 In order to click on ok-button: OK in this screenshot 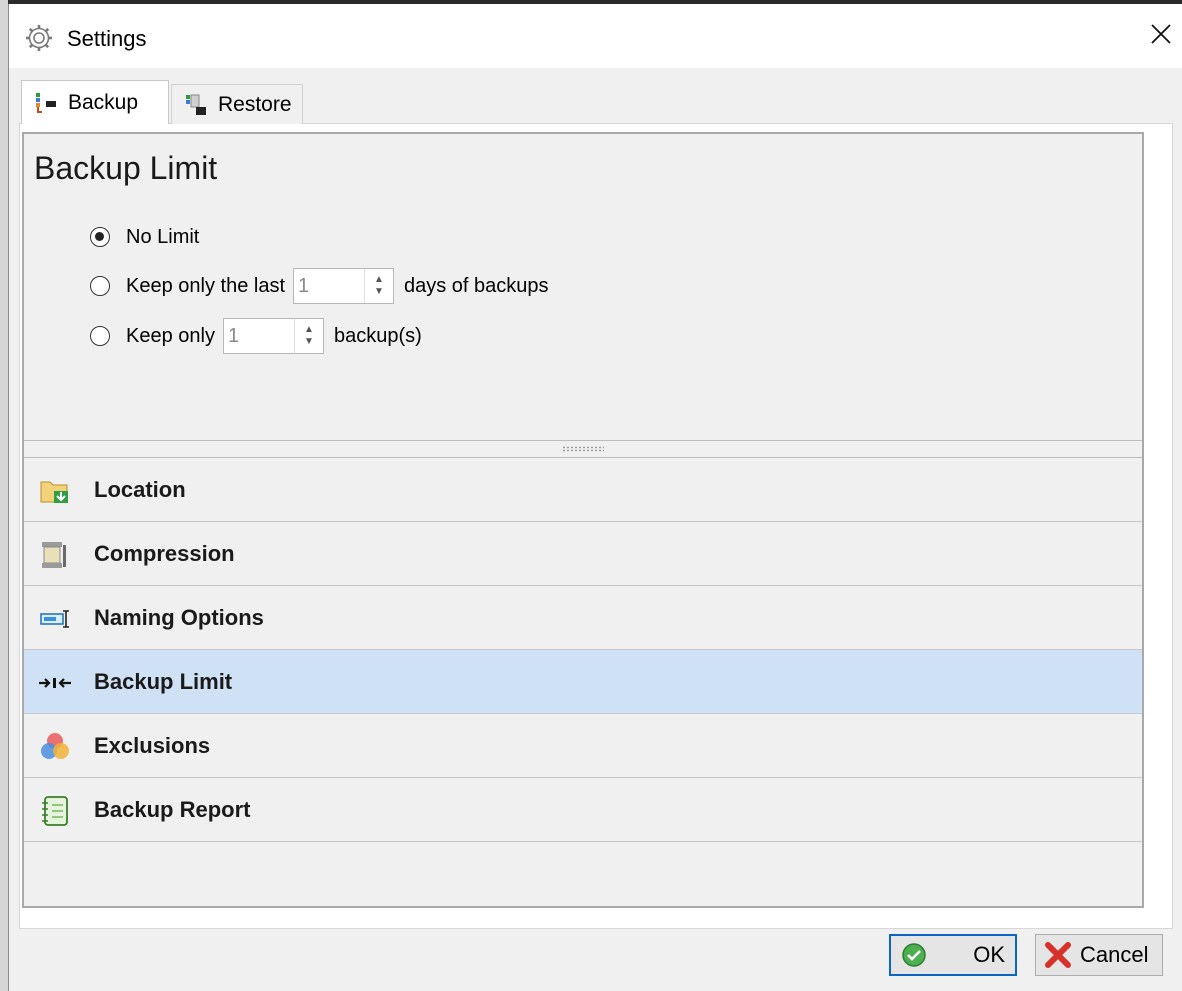, I will do `click(953, 955)`.